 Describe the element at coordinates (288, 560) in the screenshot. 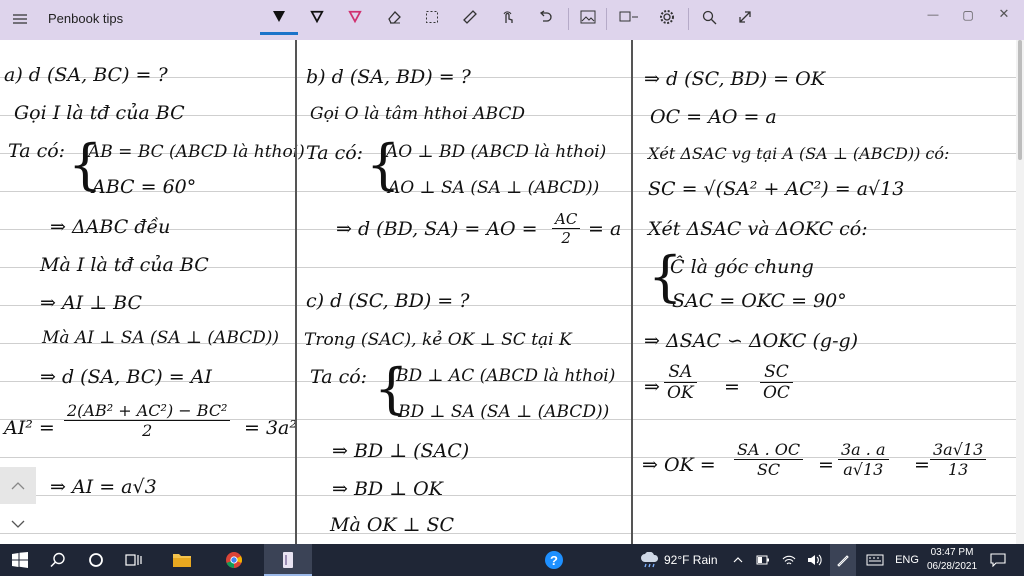

I see `penbook-taskbar-button` at that location.